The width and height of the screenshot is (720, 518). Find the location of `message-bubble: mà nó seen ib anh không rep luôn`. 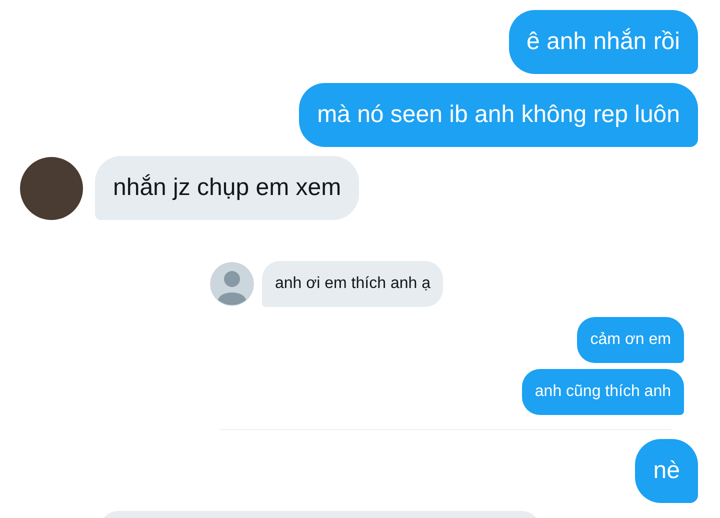

message-bubble: mà nó seen ib anh không rep luôn is located at coordinates (498, 115).